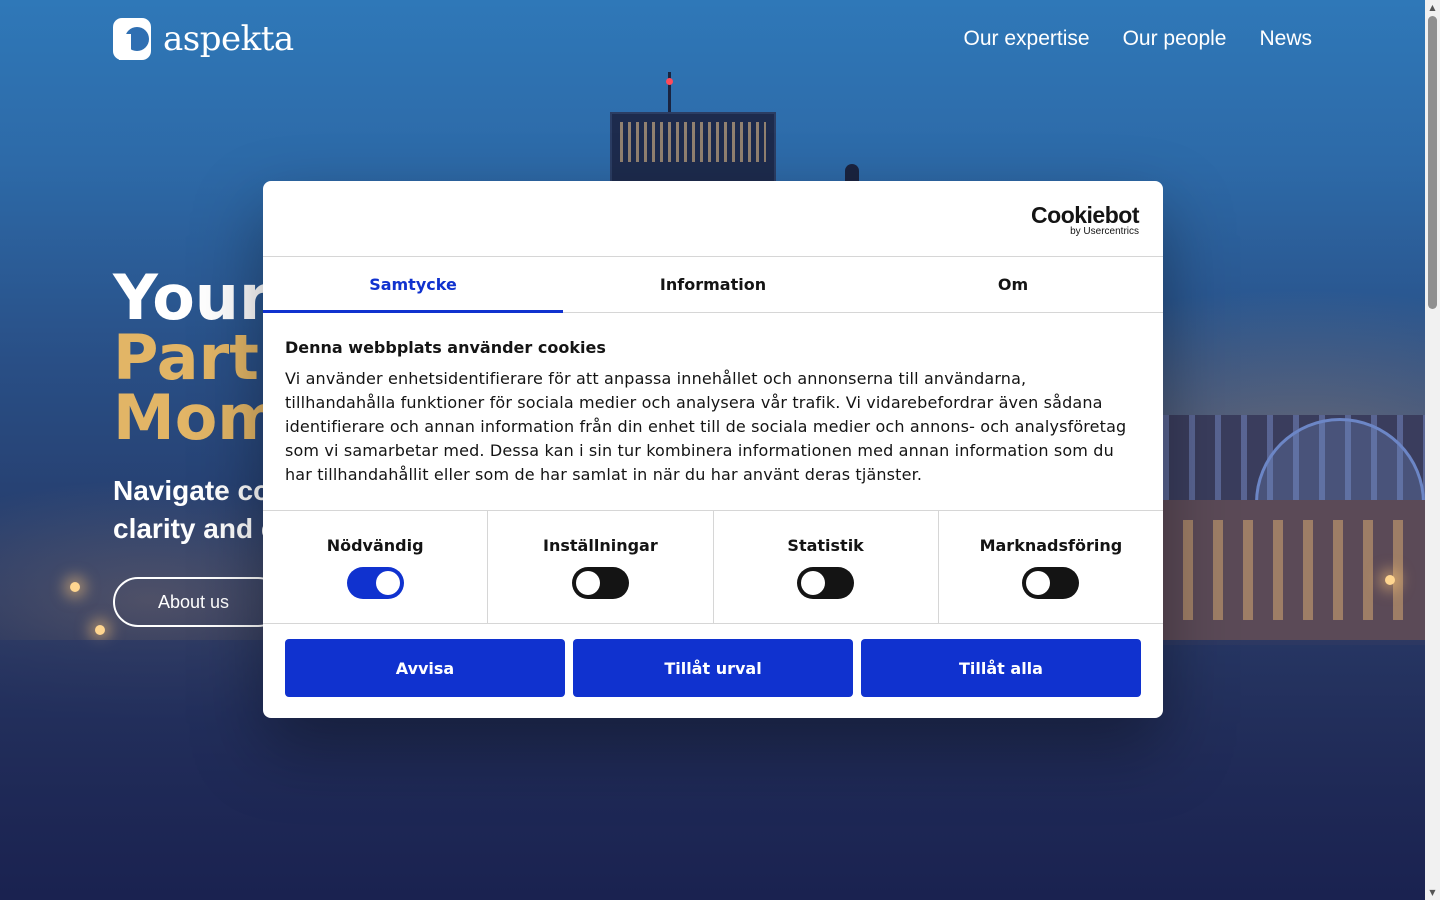 The image size is (1440, 900). What do you see at coordinates (1432, 892) in the screenshot?
I see `scroll-down-icon: ▼` at bounding box center [1432, 892].